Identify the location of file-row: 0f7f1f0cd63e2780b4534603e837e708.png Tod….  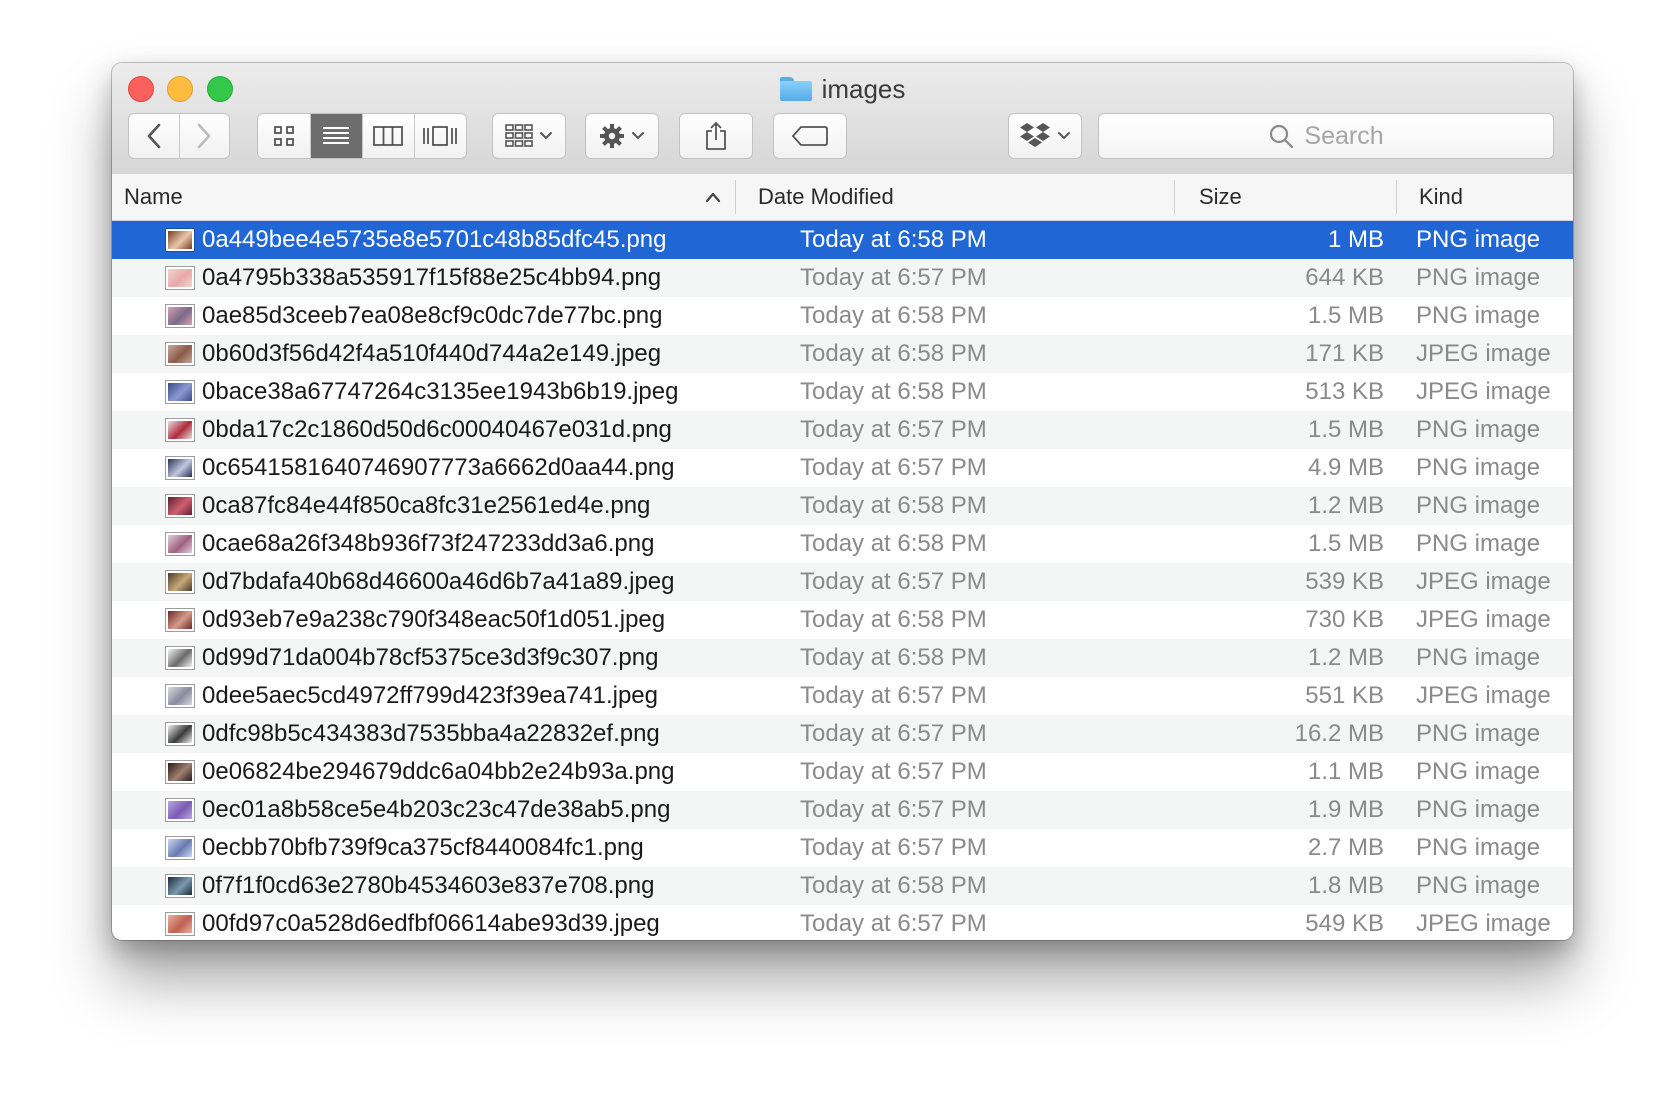
(842, 886).